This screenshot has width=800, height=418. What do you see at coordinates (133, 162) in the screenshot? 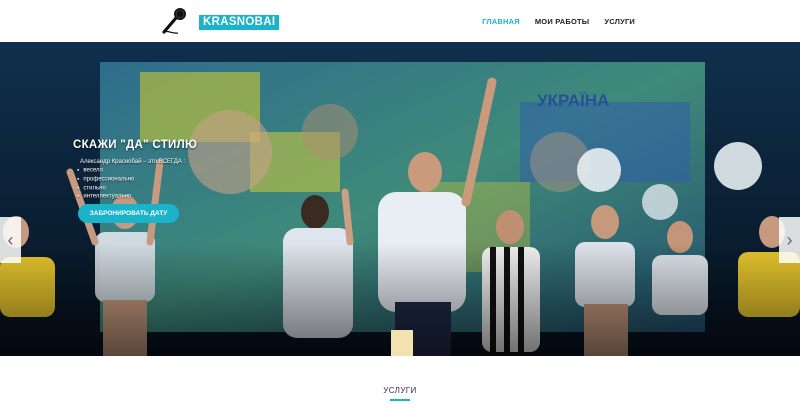
I see `hero-intro: Александр Краснобай – это ВСЕГДА :` at bounding box center [133, 162].